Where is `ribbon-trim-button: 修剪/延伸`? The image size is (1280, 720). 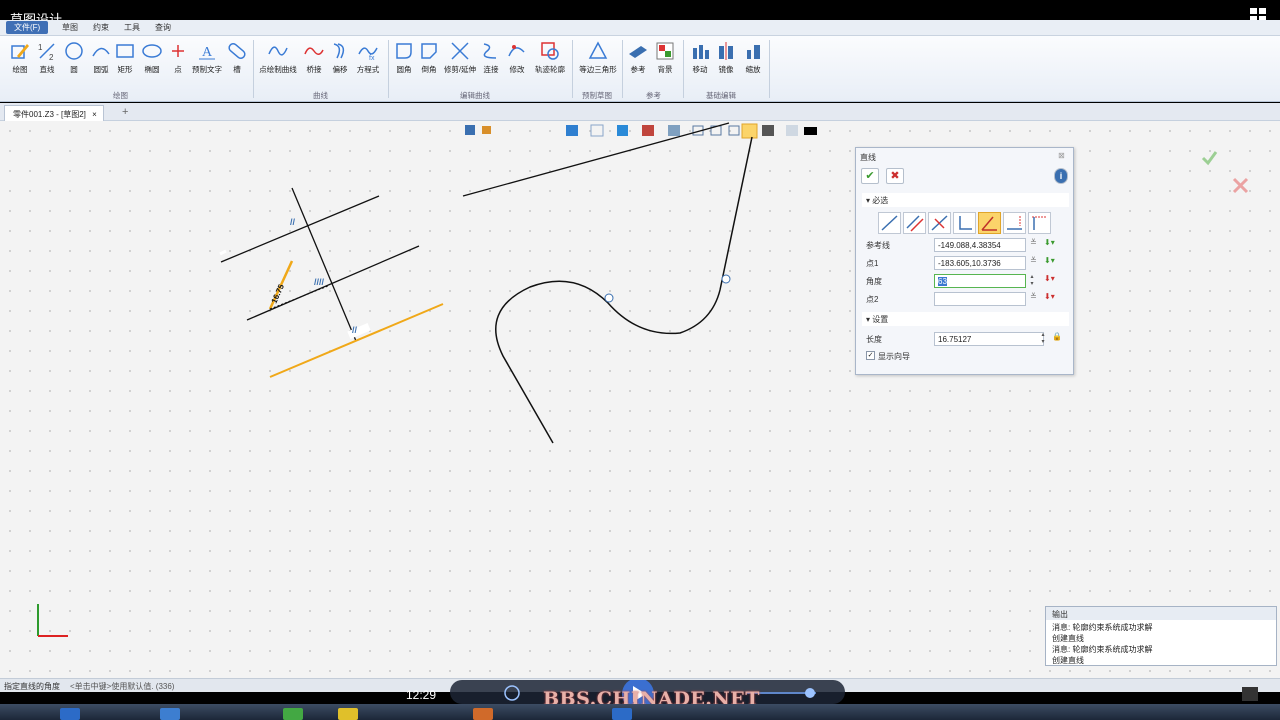
ribbon-trim-button: 修剪/延伸 is located at coordinates (460, 57).